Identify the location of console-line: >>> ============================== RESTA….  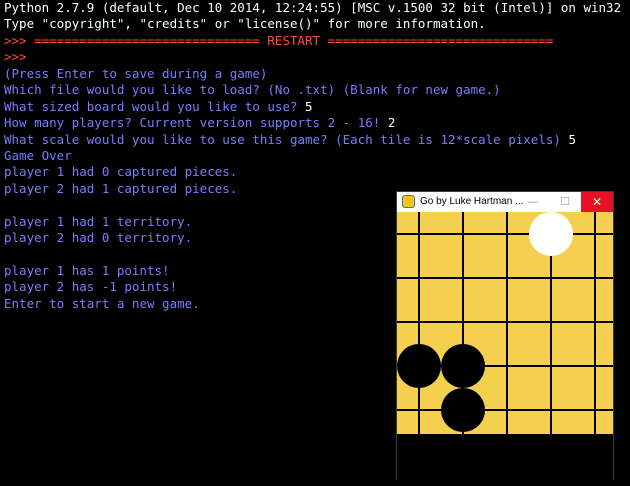
(317, 41).